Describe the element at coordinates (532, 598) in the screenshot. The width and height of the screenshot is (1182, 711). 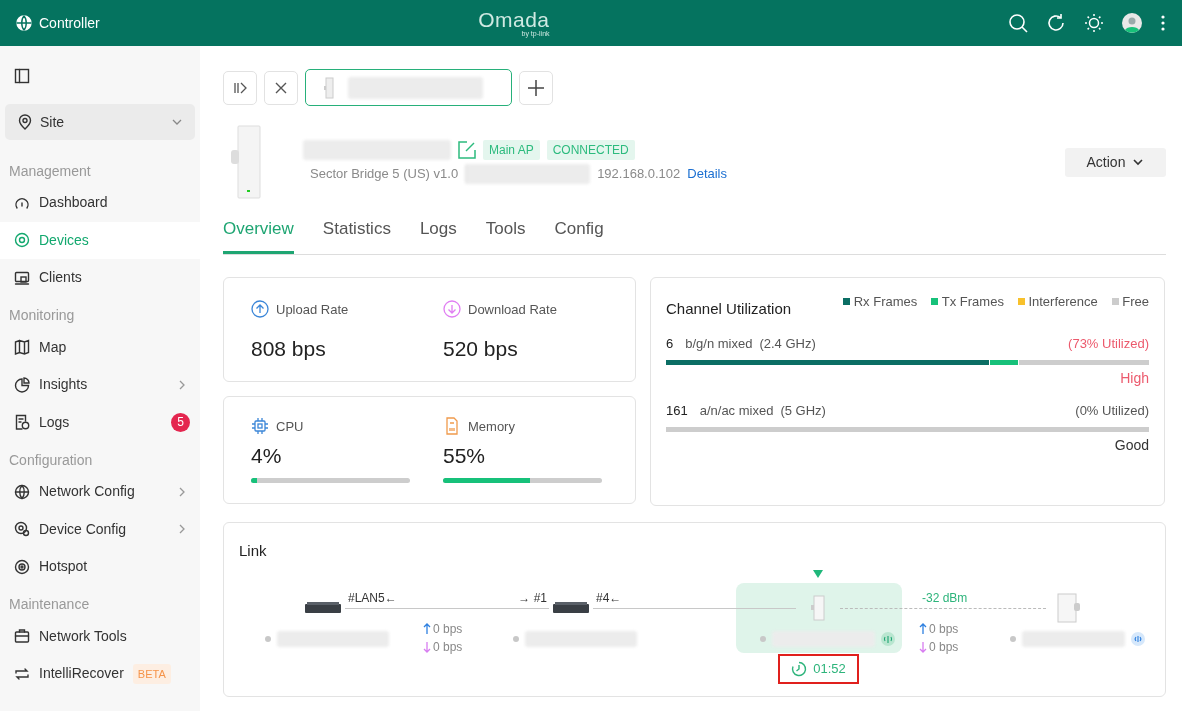
I see `port-label: → #1` at that location.